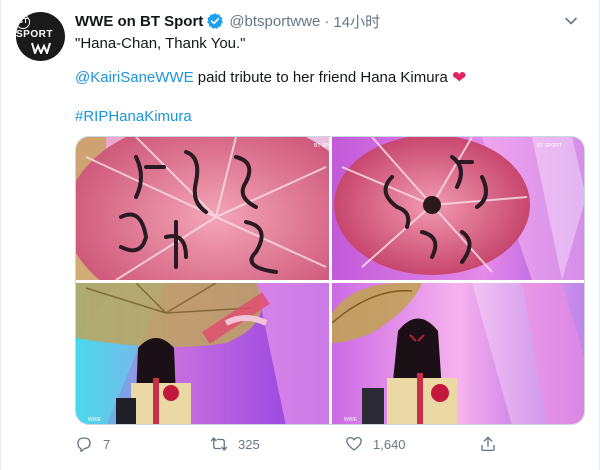  What do you see at coordinates (325, 444) in the screenshot?
I see `tweet-actions: 7 325 1,640` at bounding box center [325, 444].